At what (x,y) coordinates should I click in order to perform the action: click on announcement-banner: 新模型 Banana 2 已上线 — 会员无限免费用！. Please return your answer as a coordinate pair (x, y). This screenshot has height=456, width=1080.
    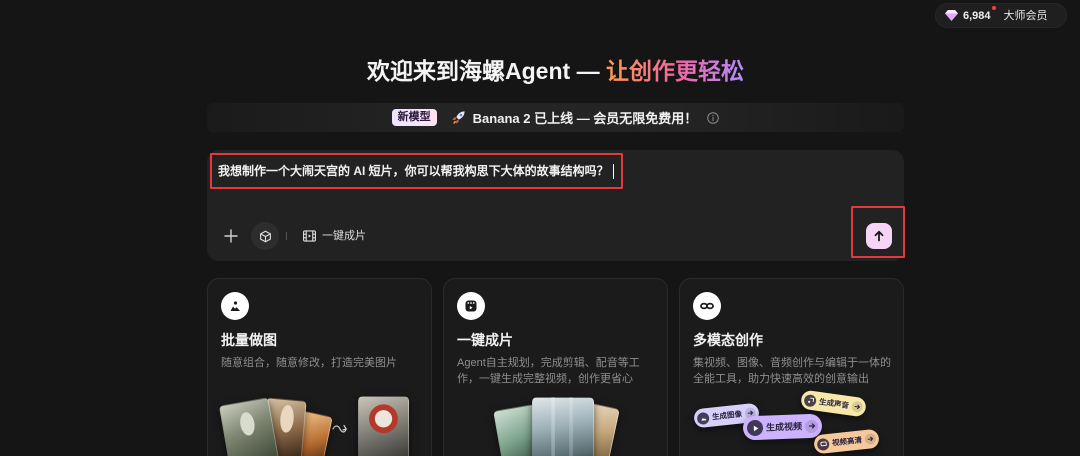
    Looking at the image, I should click on (555, 117).